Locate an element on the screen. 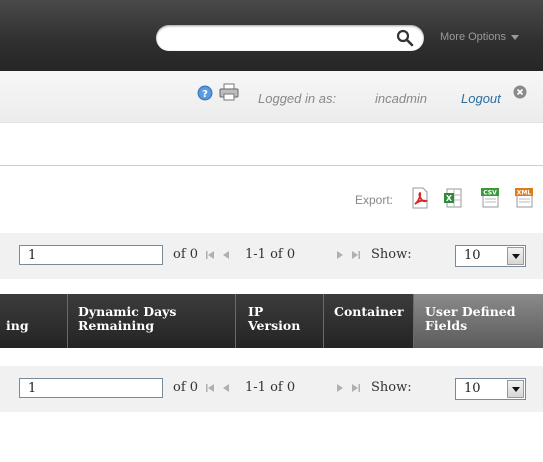  logged-in-label: Logged in as: is located at coordinates (297, 98).